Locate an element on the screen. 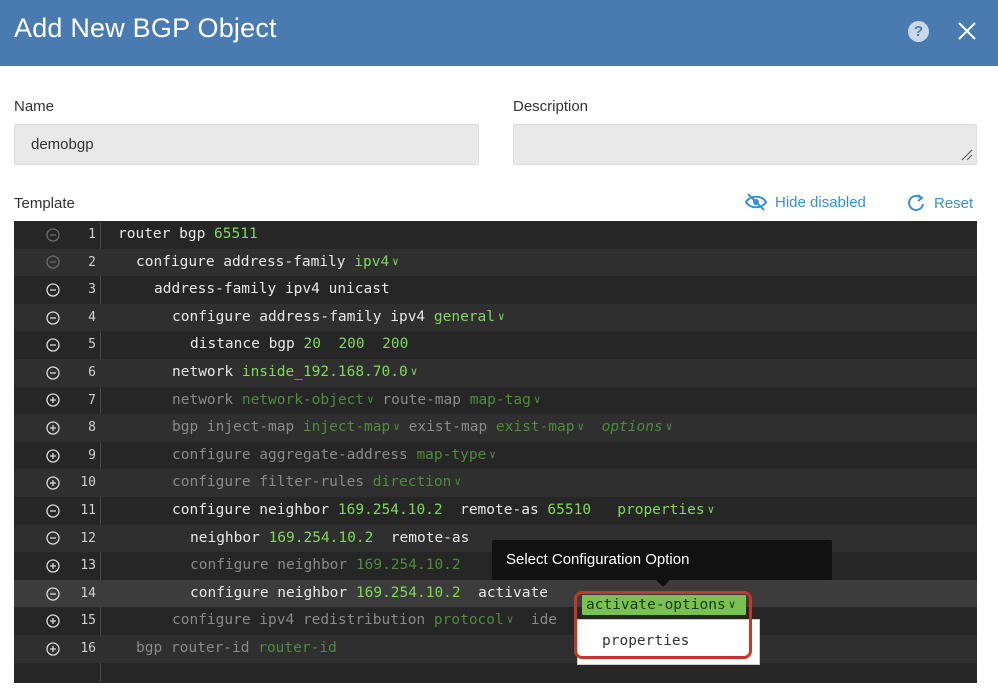  line-number: 12 is located at coordinates (88, 538).